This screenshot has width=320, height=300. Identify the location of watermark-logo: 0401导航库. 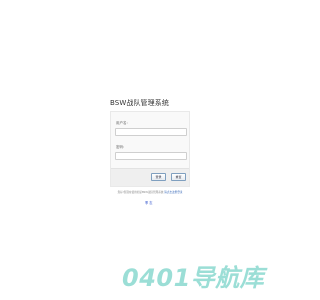
(193, 278).